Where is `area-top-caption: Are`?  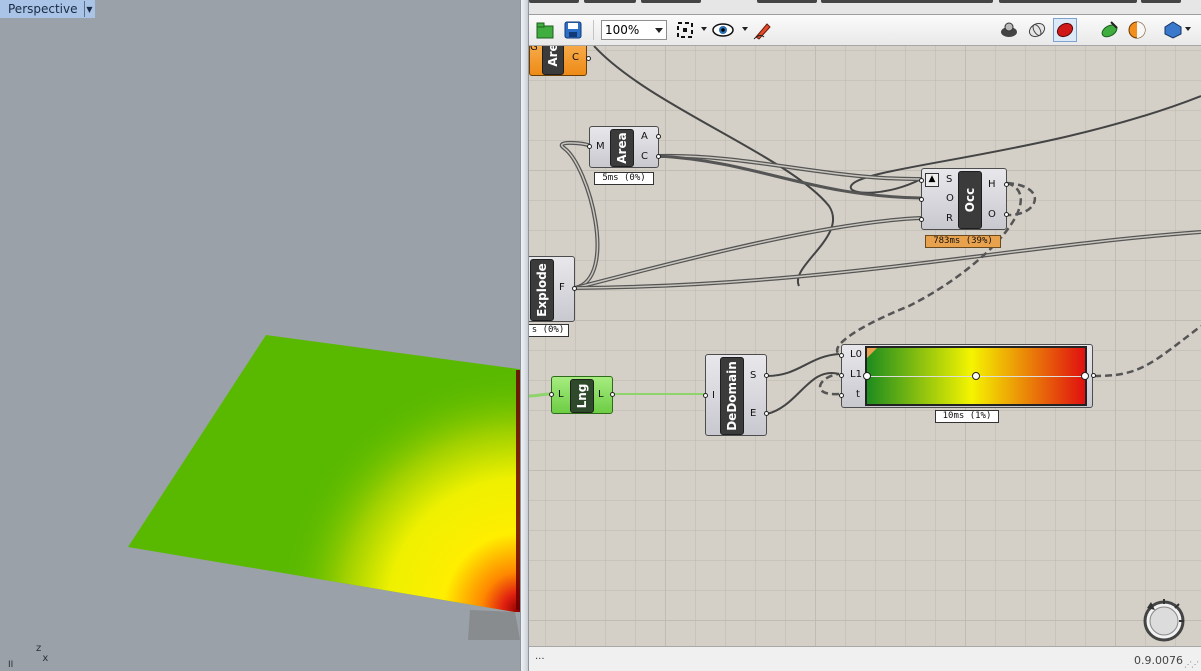 area-top-caption: Are is located at coordinates (553, 60).